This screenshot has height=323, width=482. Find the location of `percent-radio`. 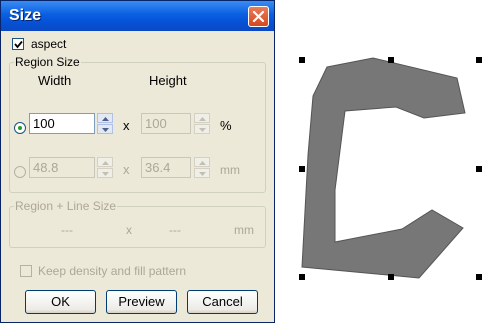

percent-radio is located at coordinates (20, 128).